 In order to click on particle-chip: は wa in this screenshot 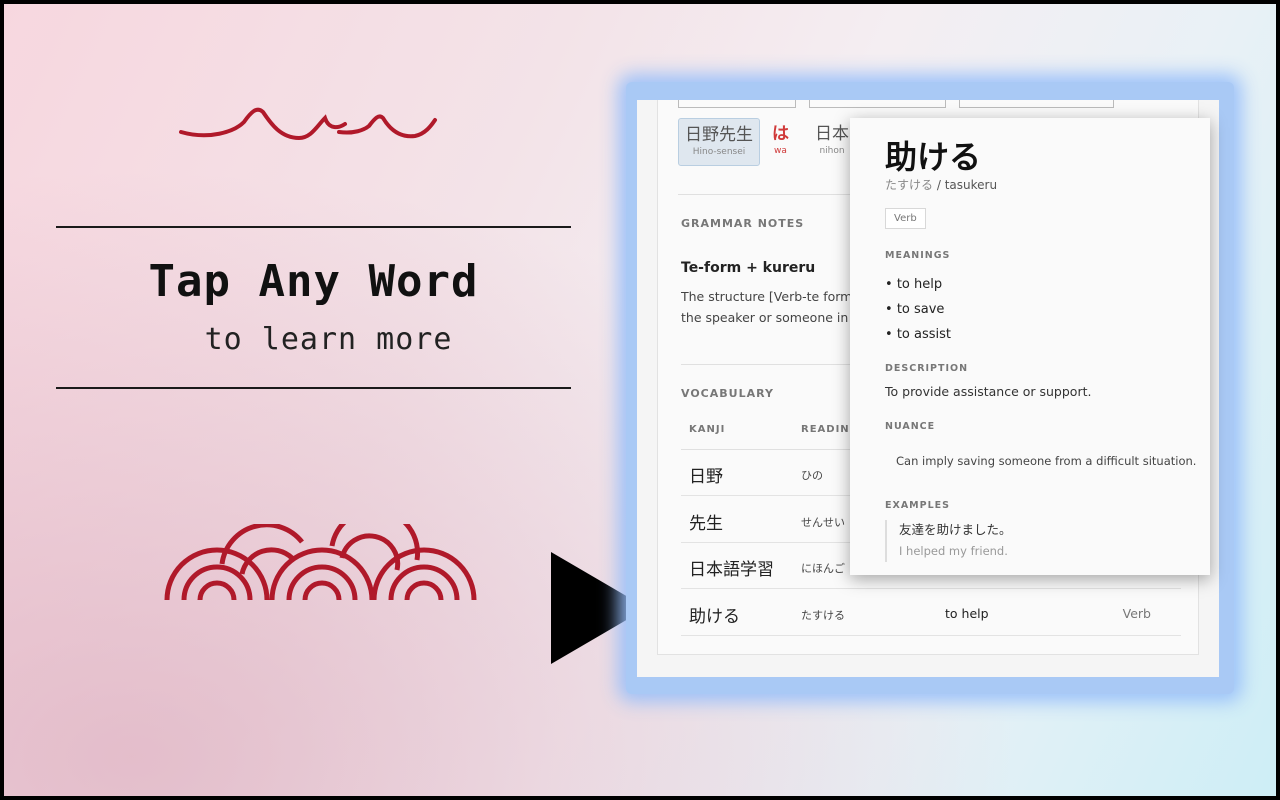, I will do `click(780, 142)`.